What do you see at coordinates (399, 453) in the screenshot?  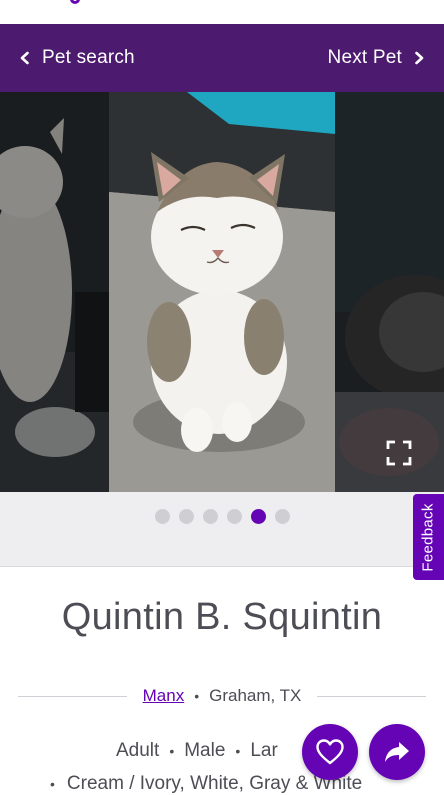 I see `expand-icon` at bounding box center [399, 453].